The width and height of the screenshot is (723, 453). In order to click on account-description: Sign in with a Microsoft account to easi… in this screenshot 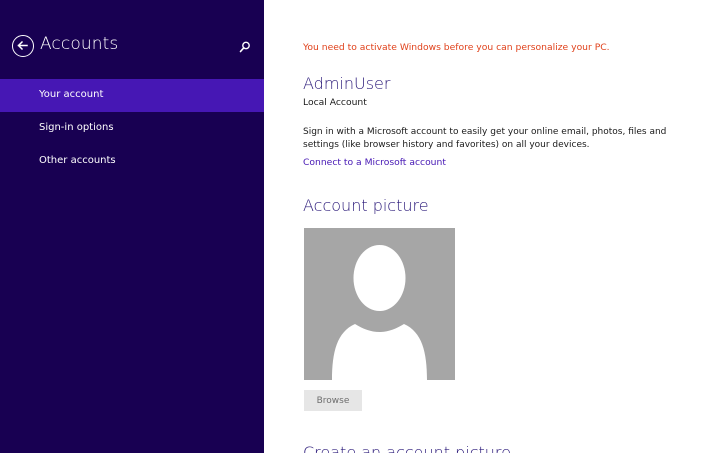, I will do `click(485, 138)`.